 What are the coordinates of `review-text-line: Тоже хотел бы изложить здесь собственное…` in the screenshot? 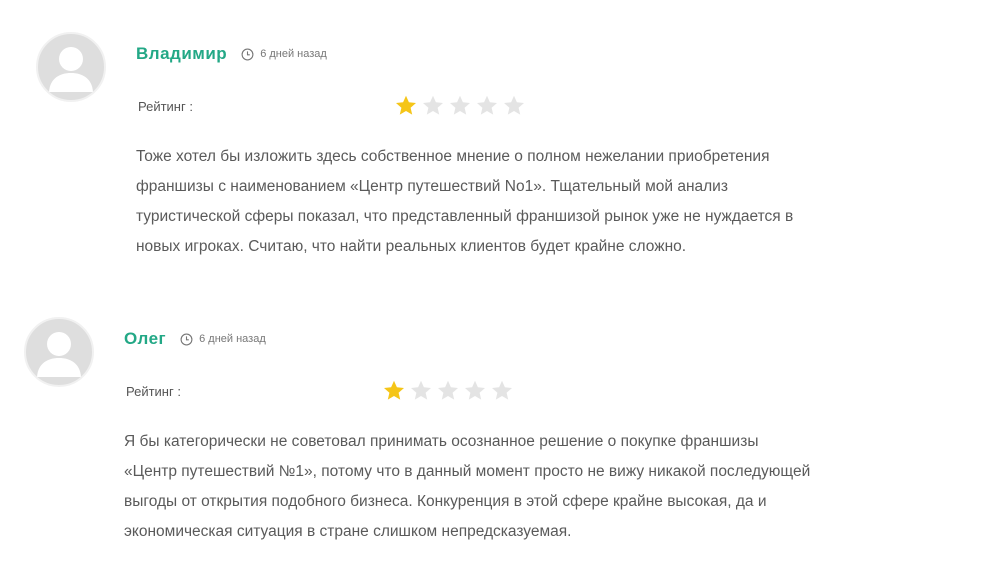 It's located at (453, 156).